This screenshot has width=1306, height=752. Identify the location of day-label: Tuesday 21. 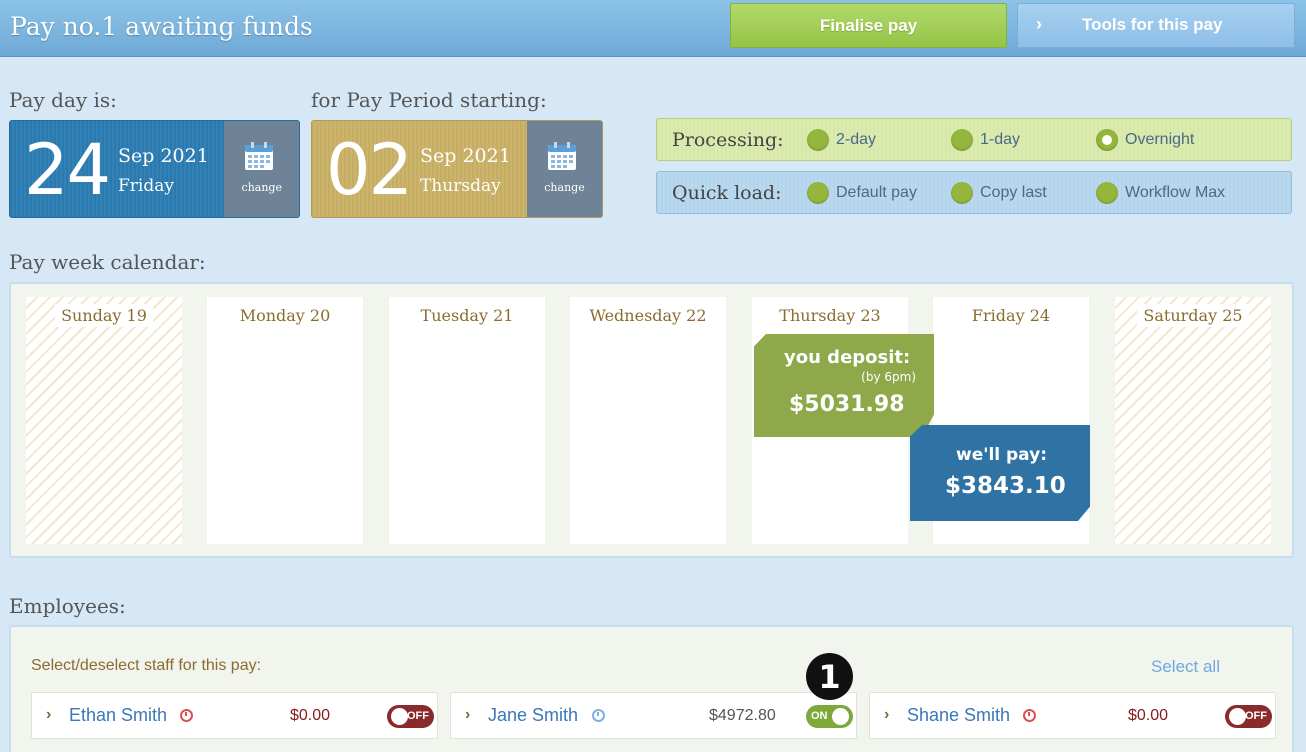
(467, 315).